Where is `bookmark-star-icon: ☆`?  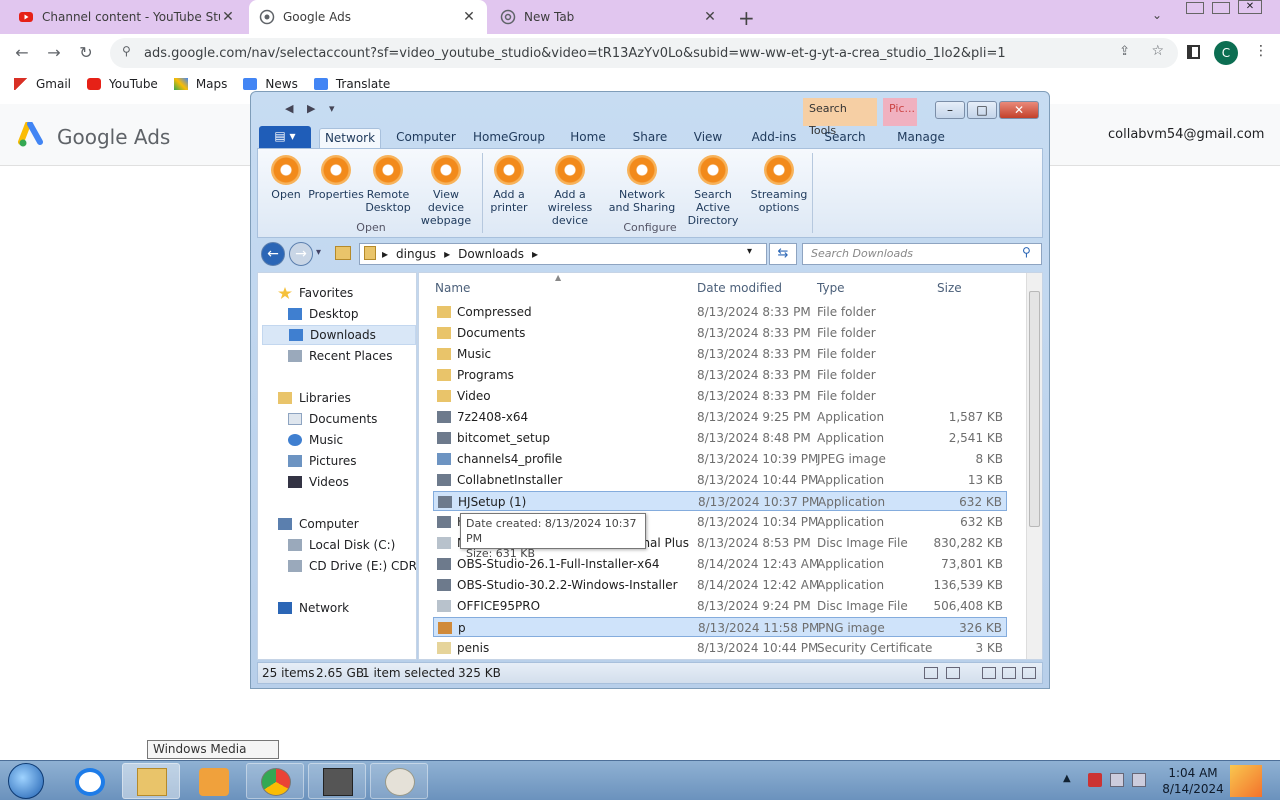
bookmark-star-icon: ☆ is located at coordinates (1157, 51).